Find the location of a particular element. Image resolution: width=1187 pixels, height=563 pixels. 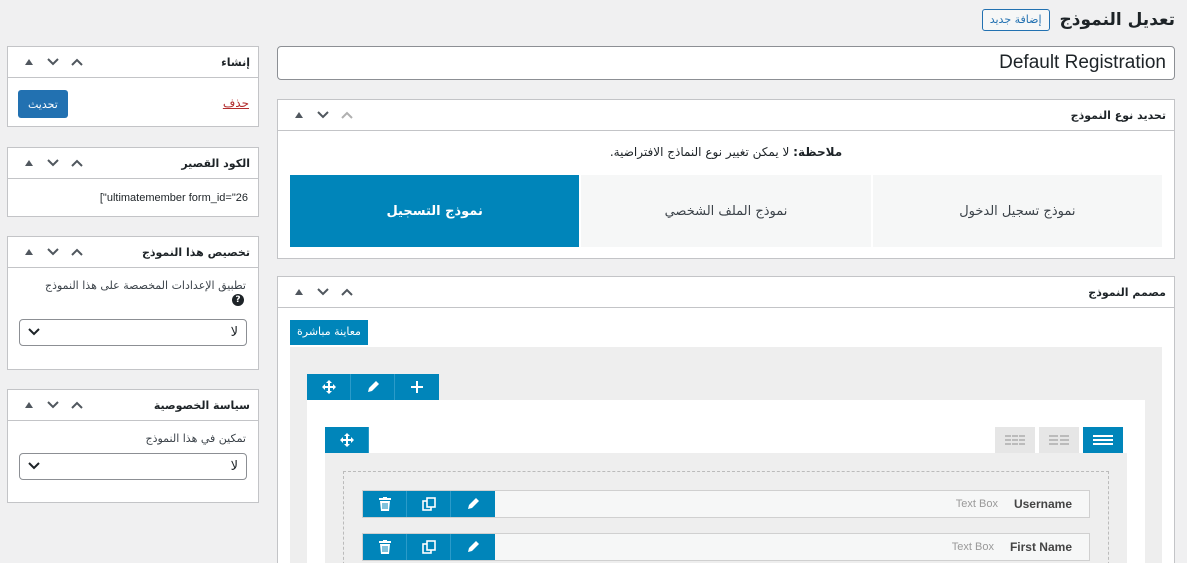

form-type-box-header: تحديد نوع النموذج is located at coordinates (726, 115).